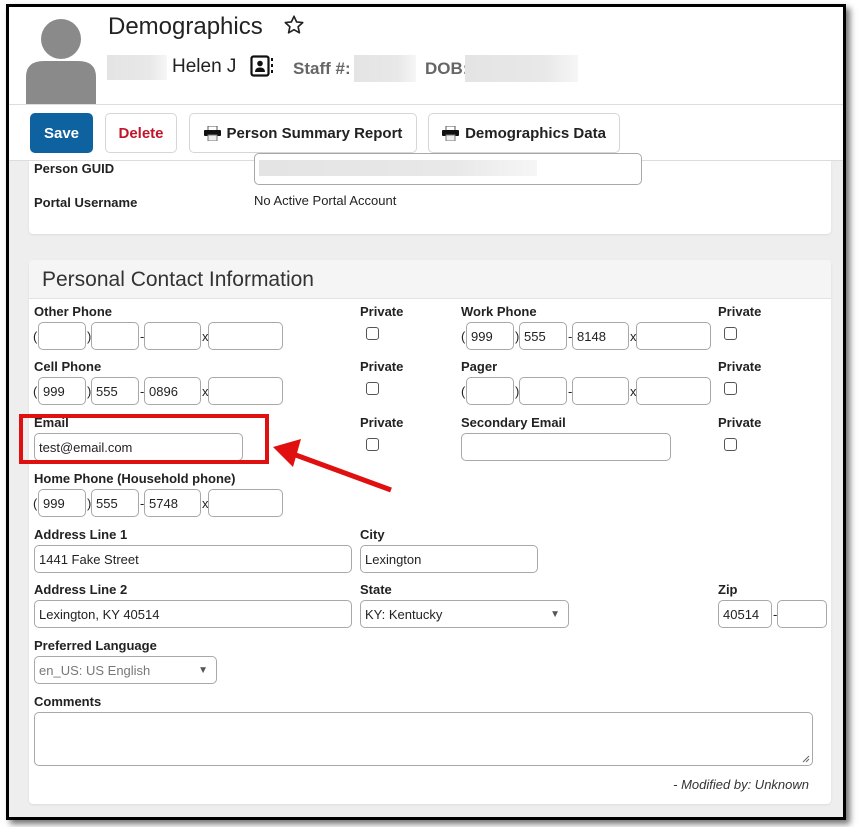 This screenshot has width=859, height=827. I want to click on section-title: Personal Contact Information, so click(178, 279).